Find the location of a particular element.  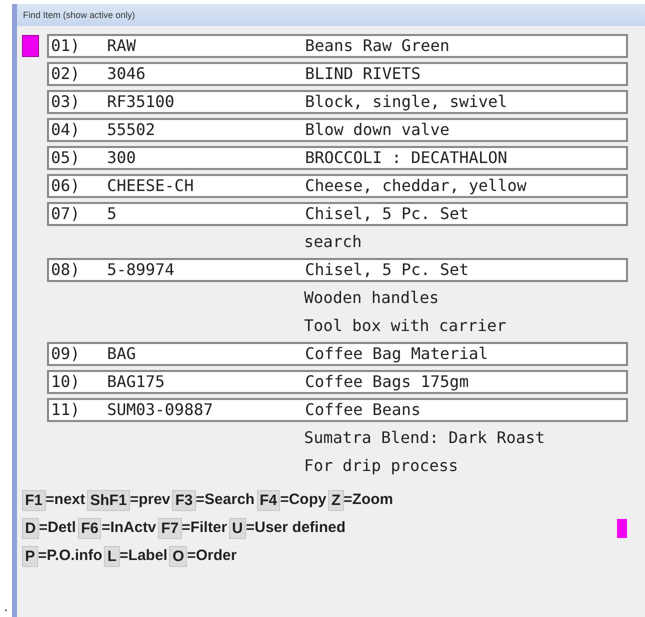

item-row: 08) 5-89974 Chisel, 5 Pc. Set is located at coordinates (337, 270).